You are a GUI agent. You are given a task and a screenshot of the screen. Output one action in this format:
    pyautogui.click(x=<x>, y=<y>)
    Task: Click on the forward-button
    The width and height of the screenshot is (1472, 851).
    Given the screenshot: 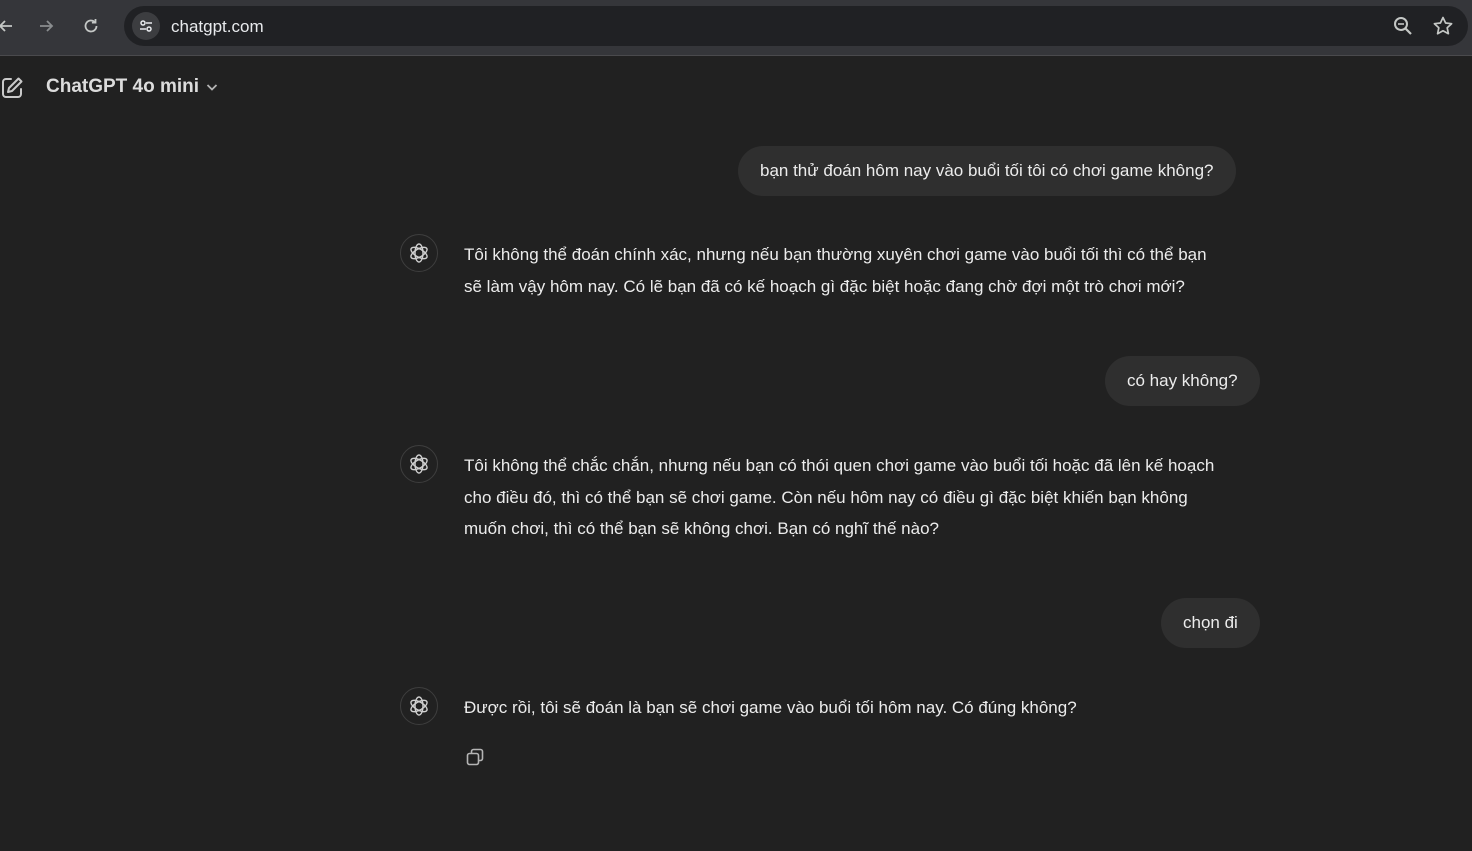 What is the action you would take?
    pyautogui.click(x=46, y=26)
    